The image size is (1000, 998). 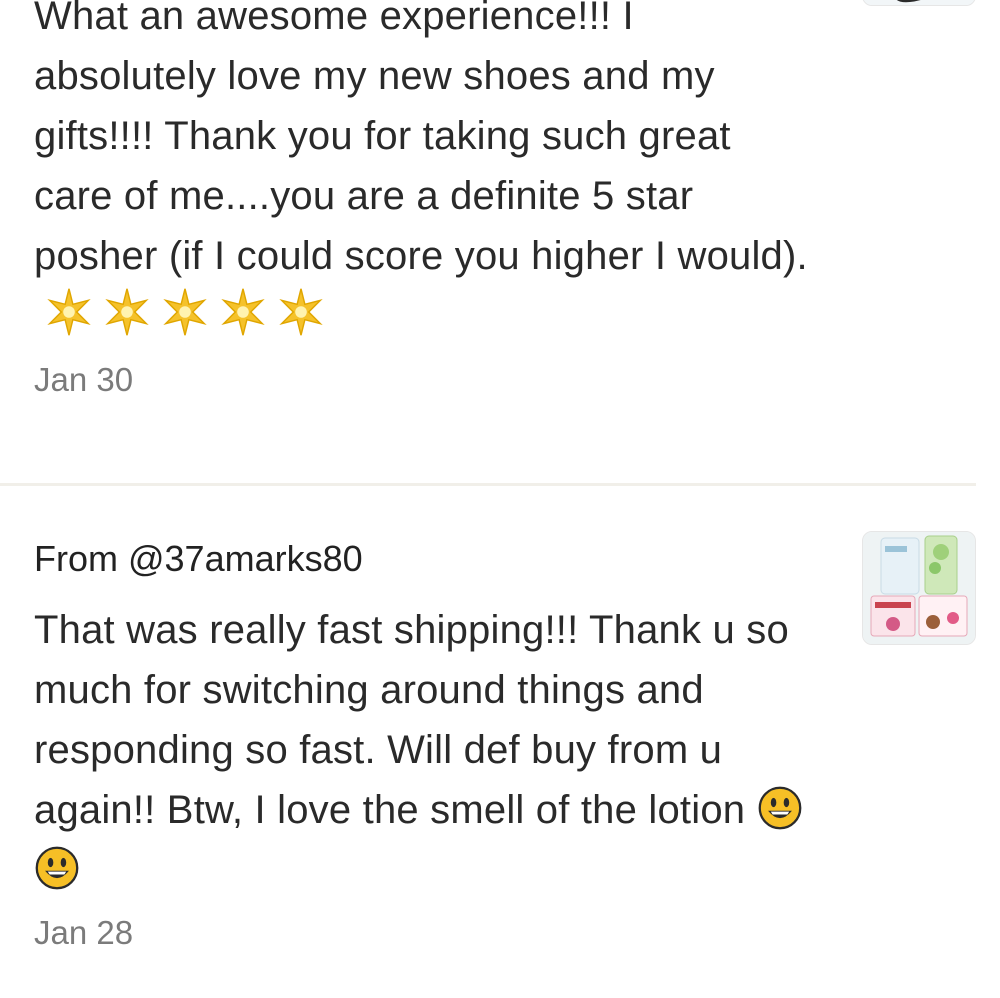 I want to click on reviewer-name: From @37amarks80, so click(x=198, y=559).